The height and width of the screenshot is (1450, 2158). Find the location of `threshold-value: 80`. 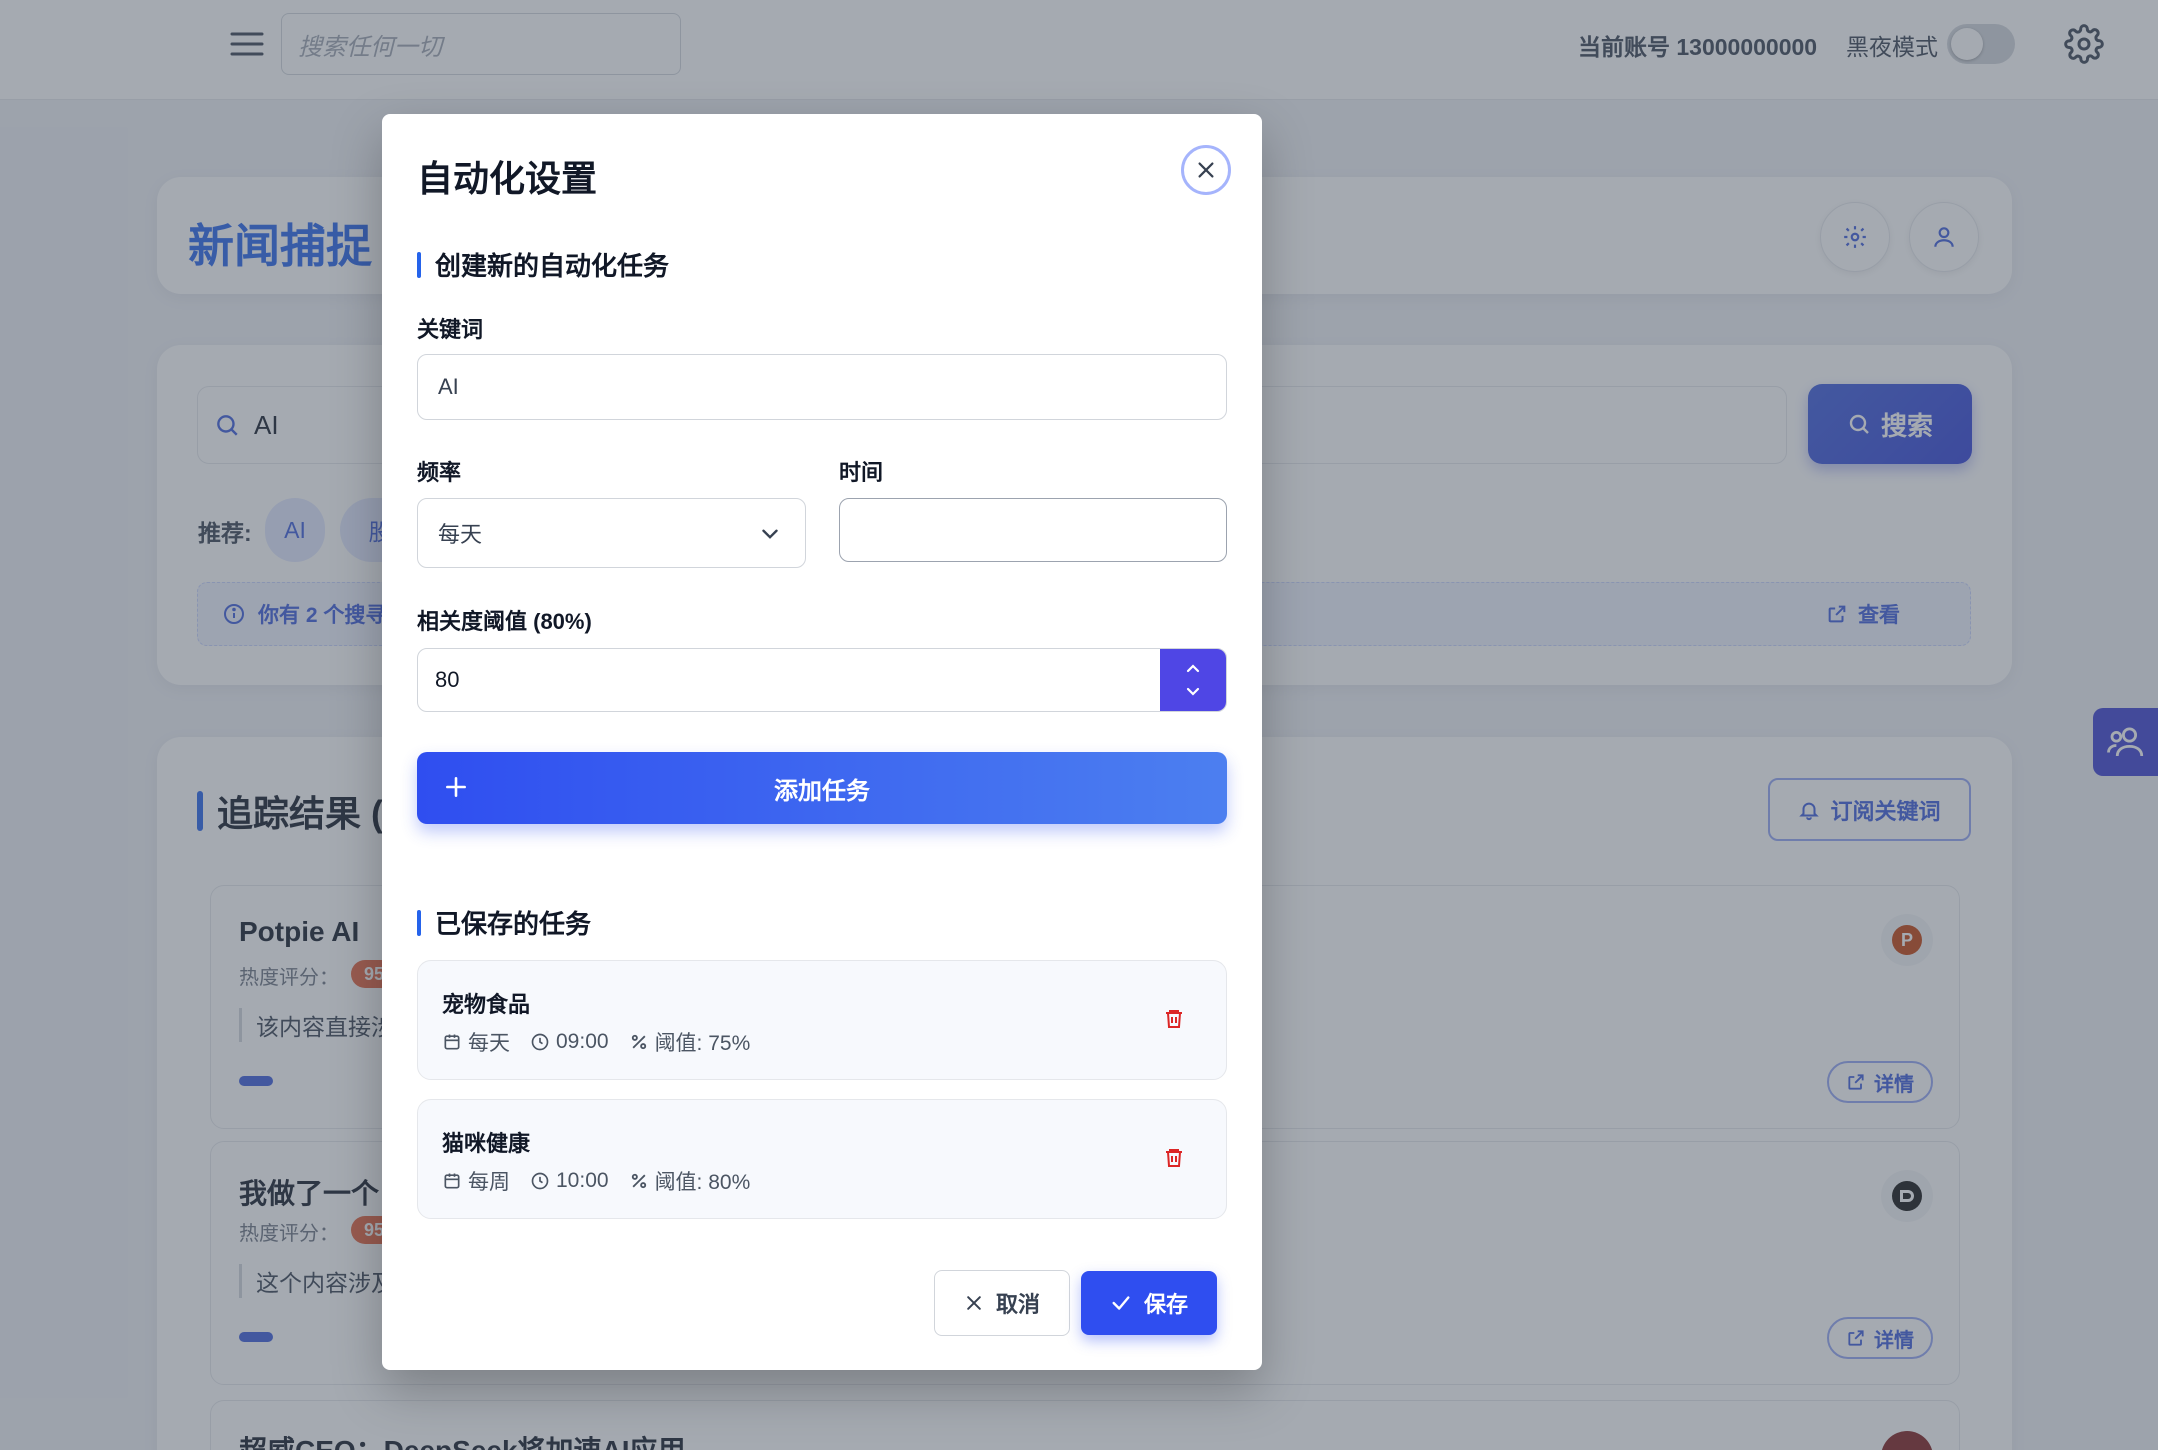

threshold-value: 80 is located at coordinates (447, 679).